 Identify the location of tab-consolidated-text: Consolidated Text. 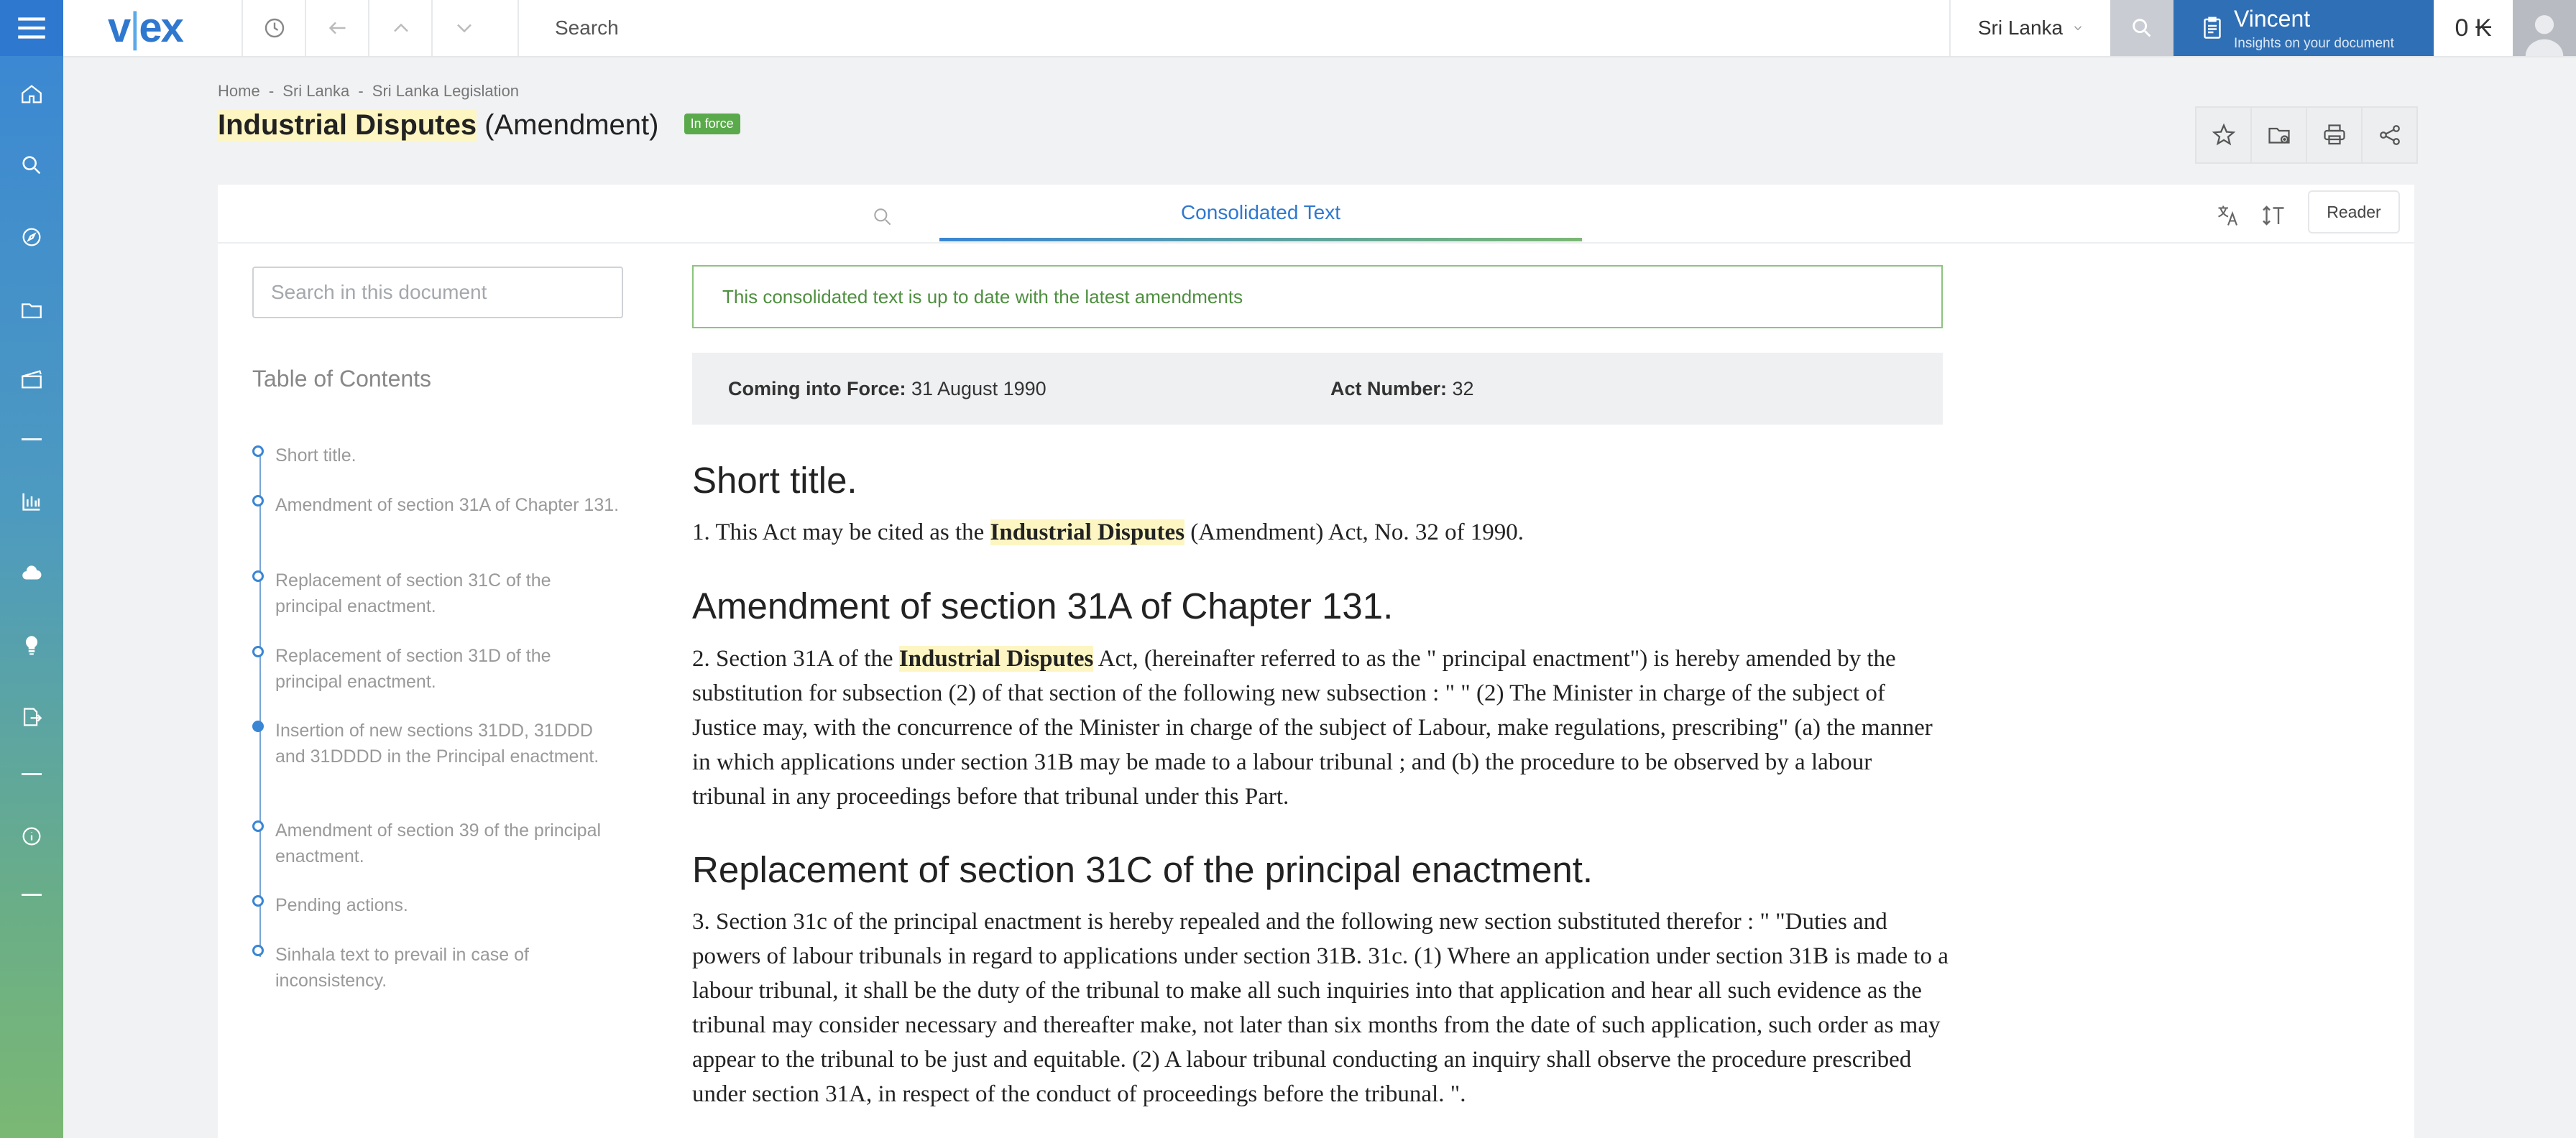
(1260, 213).